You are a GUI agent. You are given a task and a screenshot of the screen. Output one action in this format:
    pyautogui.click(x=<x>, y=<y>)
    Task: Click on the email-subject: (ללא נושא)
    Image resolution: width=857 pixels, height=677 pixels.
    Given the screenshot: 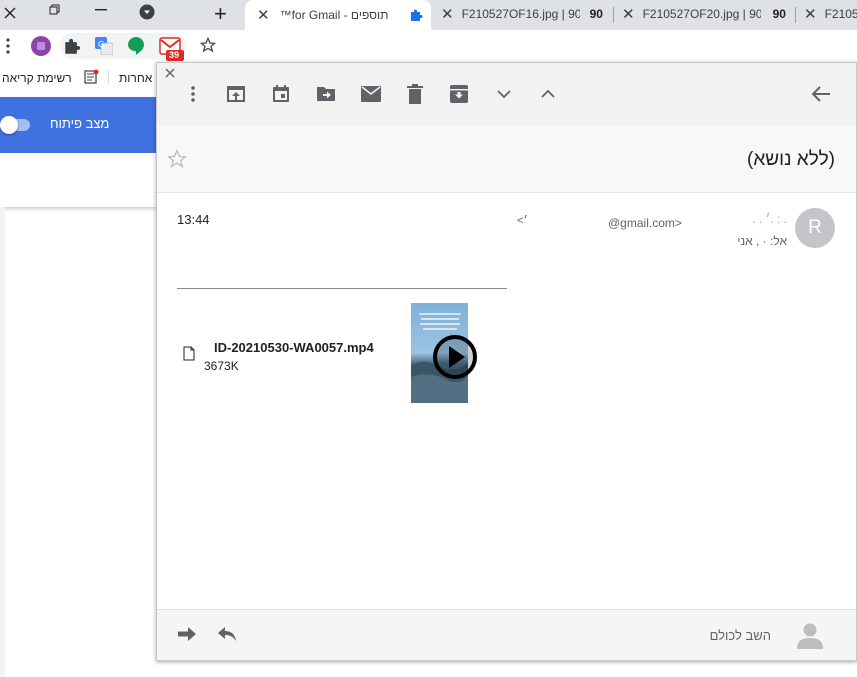 What is the action you would take?
    pyautogui.click(x=791, y=159)
    